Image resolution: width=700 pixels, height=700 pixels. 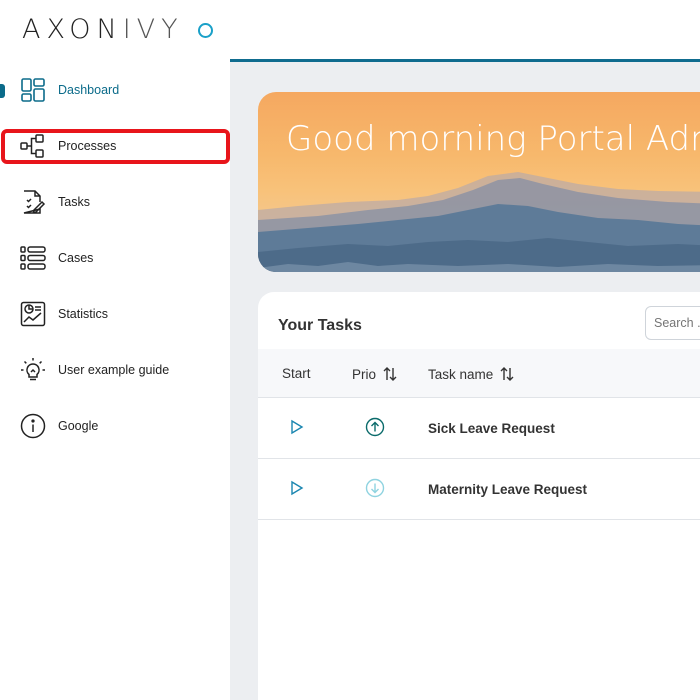 I want to click on table-header: Start Prio Task name, so click(x=479, y=373).